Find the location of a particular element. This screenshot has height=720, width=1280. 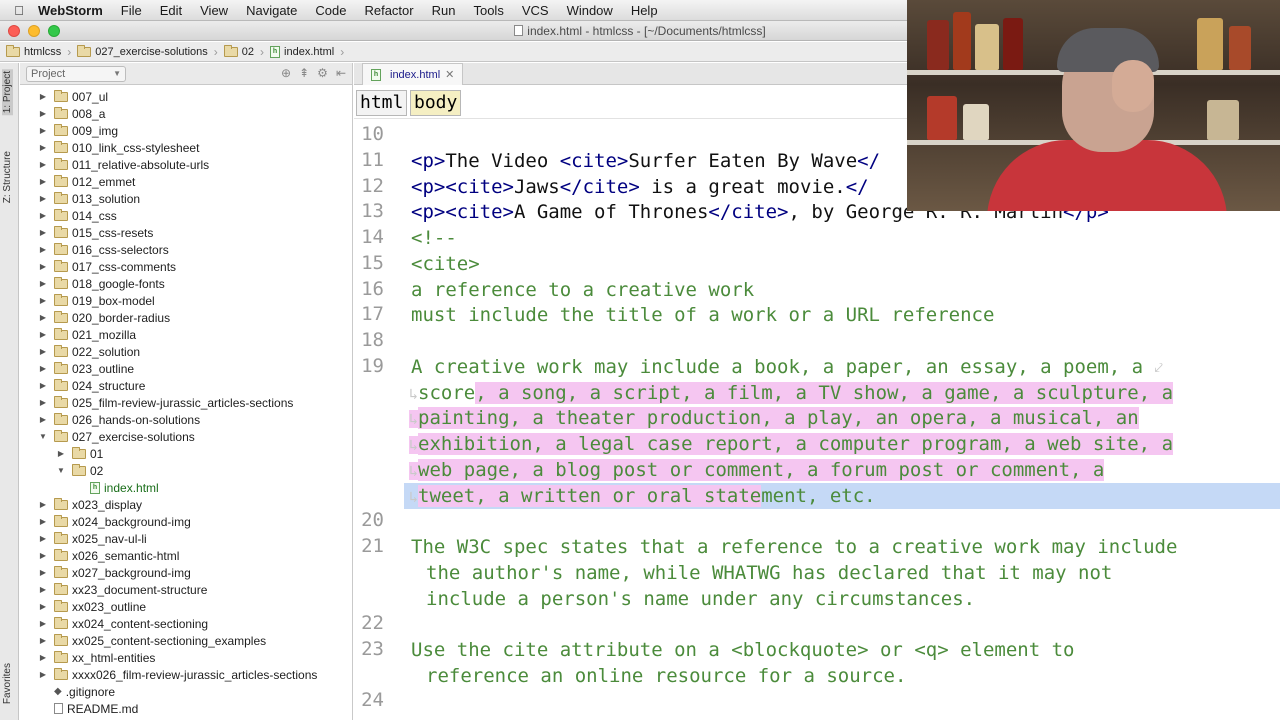

menu-navigate: Navigate is located at coordinates (271, 10).